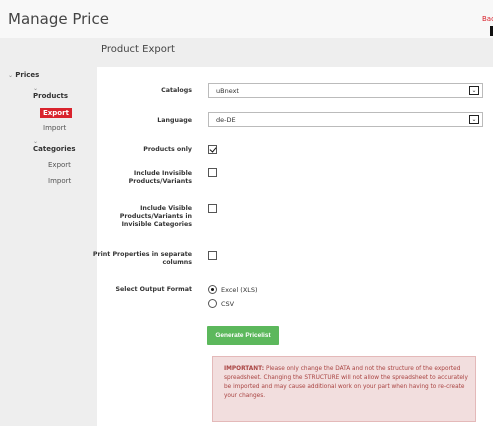 The image size is (493, 426). I want to click on language-select: de-DE ⌄, so click(345, 119).